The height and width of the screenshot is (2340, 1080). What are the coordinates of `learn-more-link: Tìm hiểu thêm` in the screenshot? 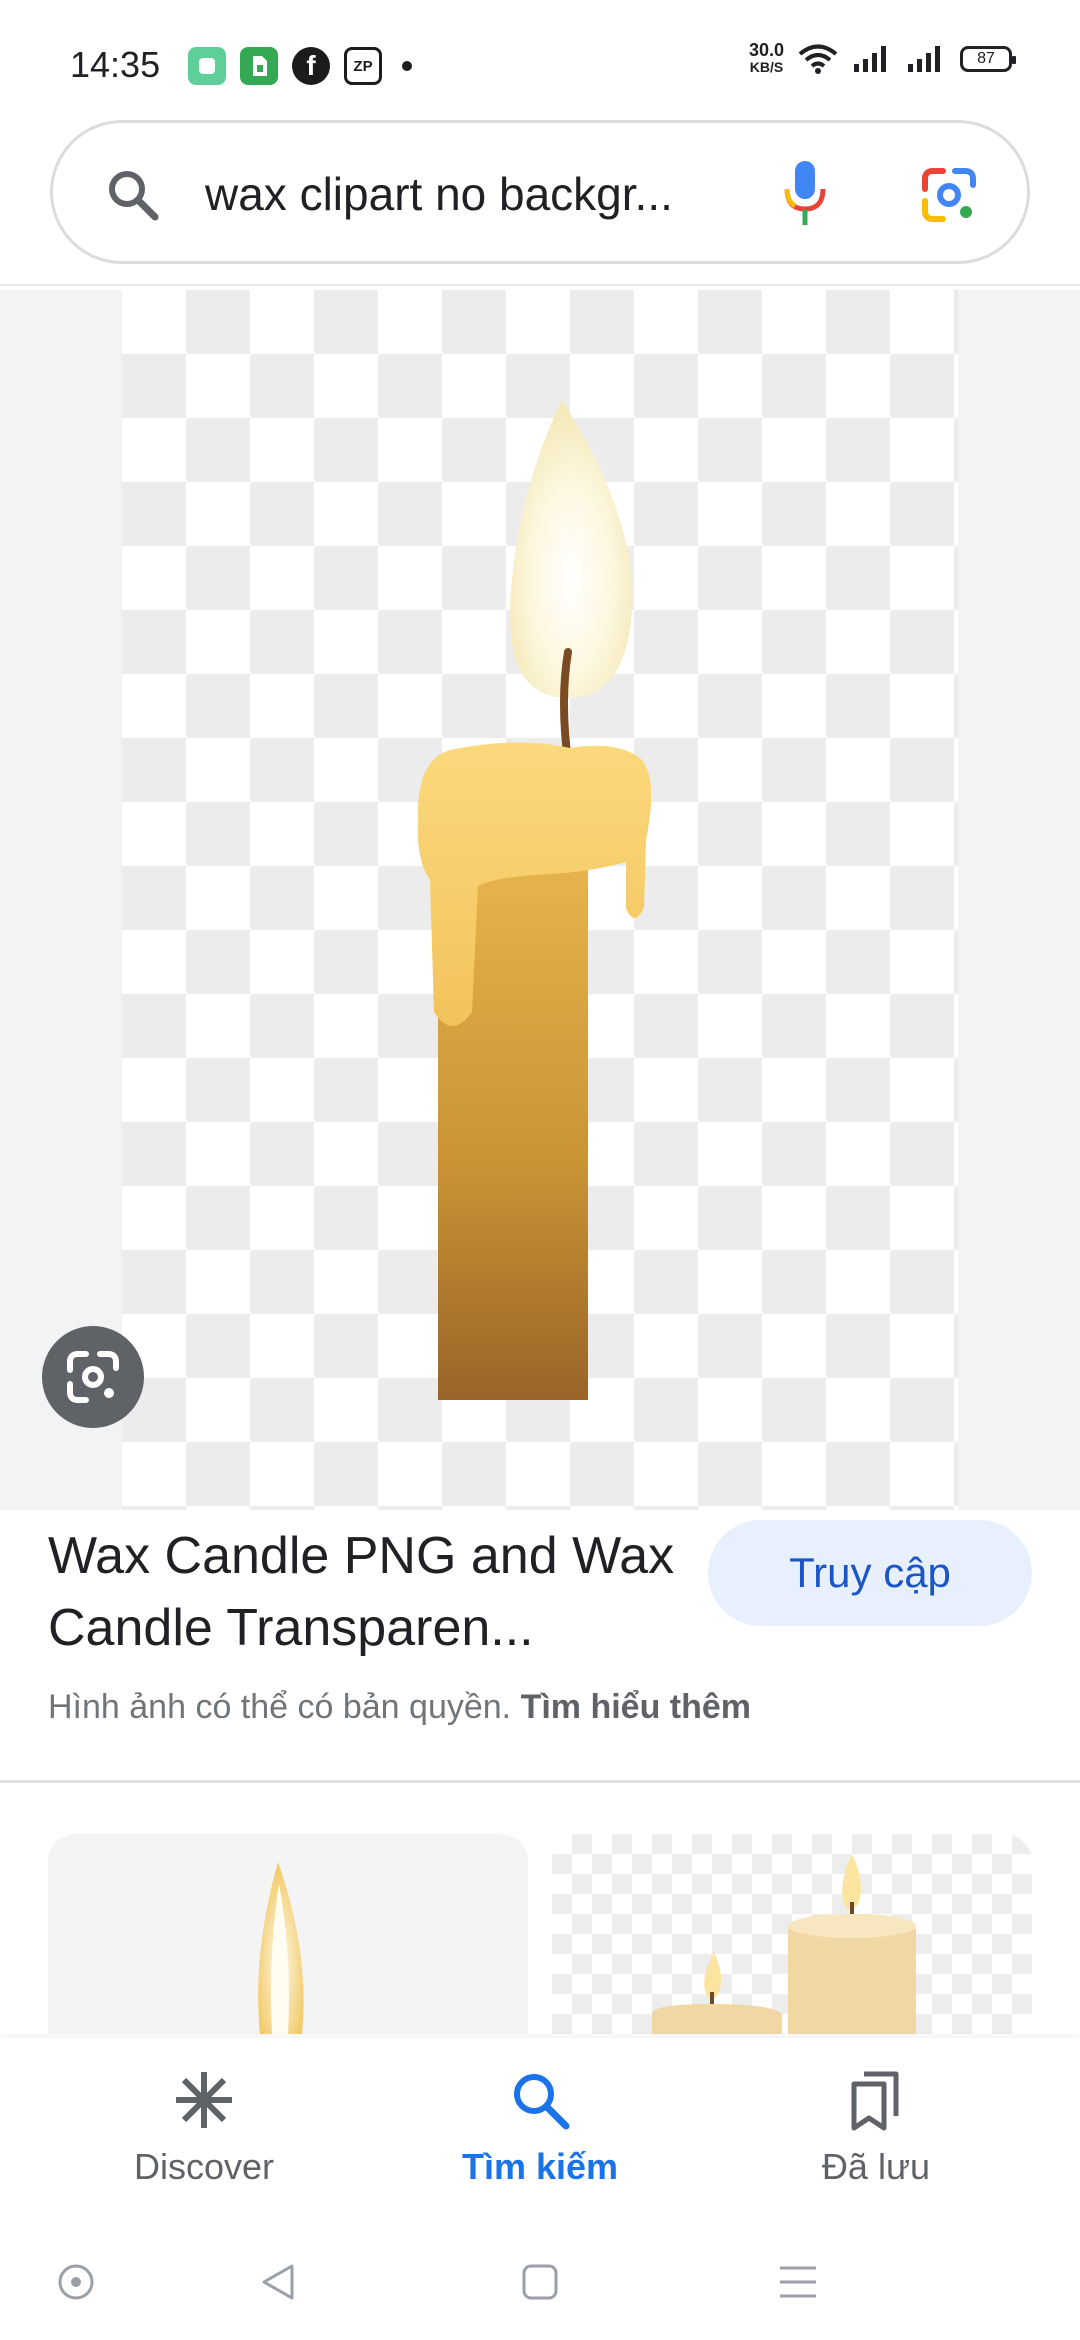 It's located at (636, 1707).